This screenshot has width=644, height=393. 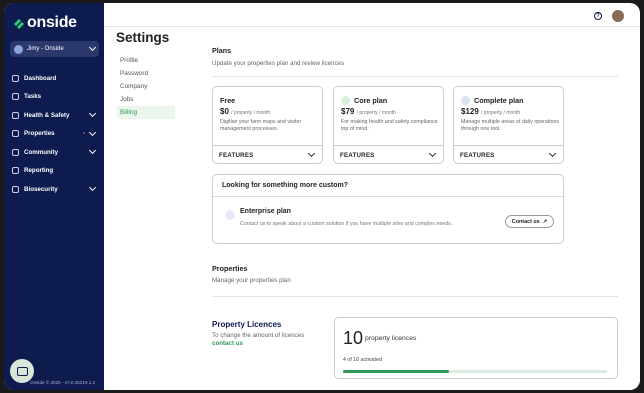 What do you see at coordinates (371, 100) in the screenshot?
I see `plan-name: Core plan` at bounding box center [371, 100].